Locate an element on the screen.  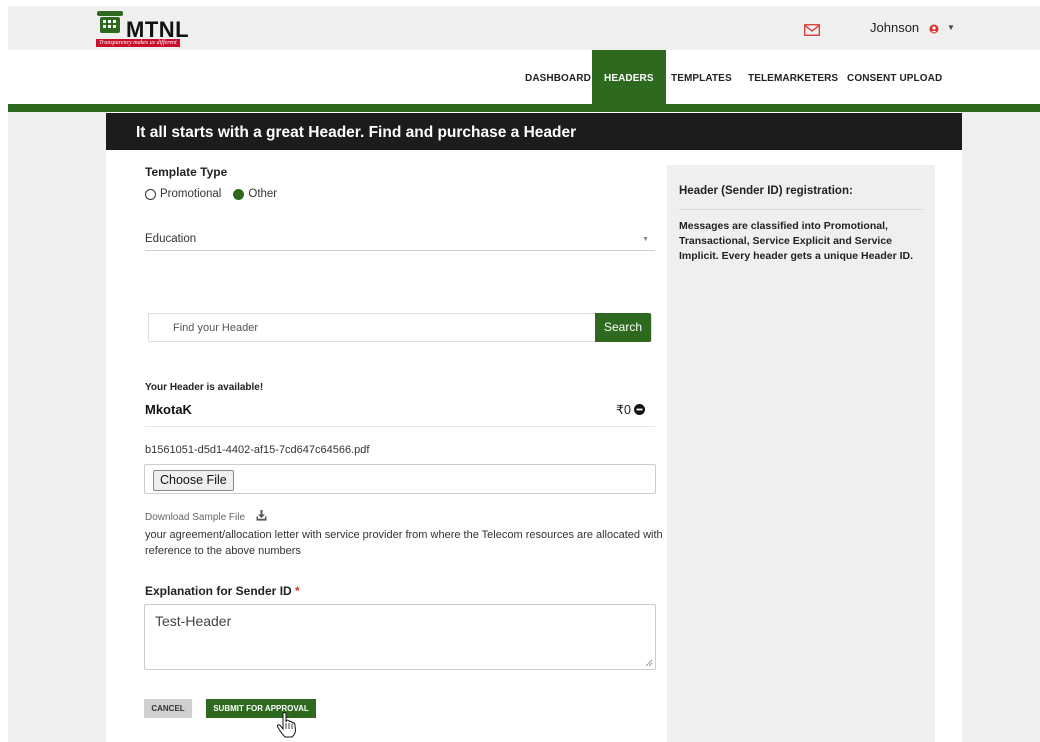
resize-grip-icon is located at coordinates (649, 663).